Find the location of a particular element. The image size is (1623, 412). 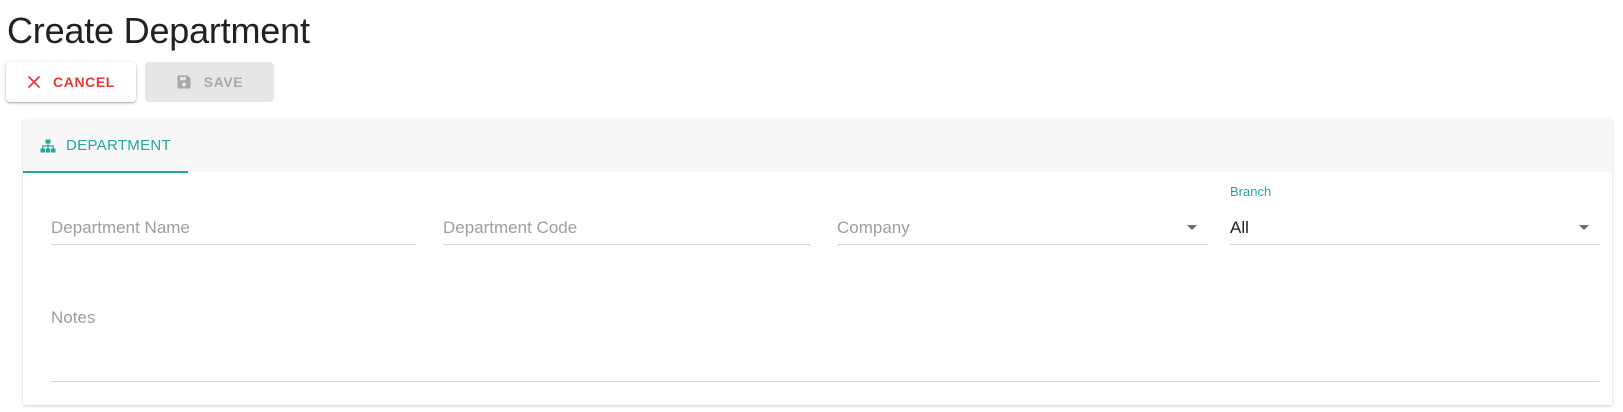

company-field is located at coordinates (1022, 229).